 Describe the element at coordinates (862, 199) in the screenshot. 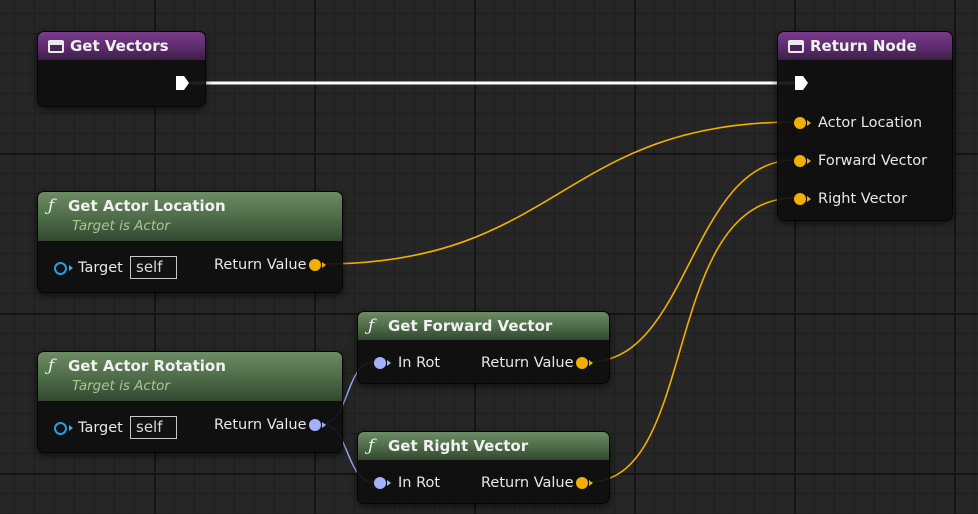

I see `right-vector-label: Right Vector` at that location.